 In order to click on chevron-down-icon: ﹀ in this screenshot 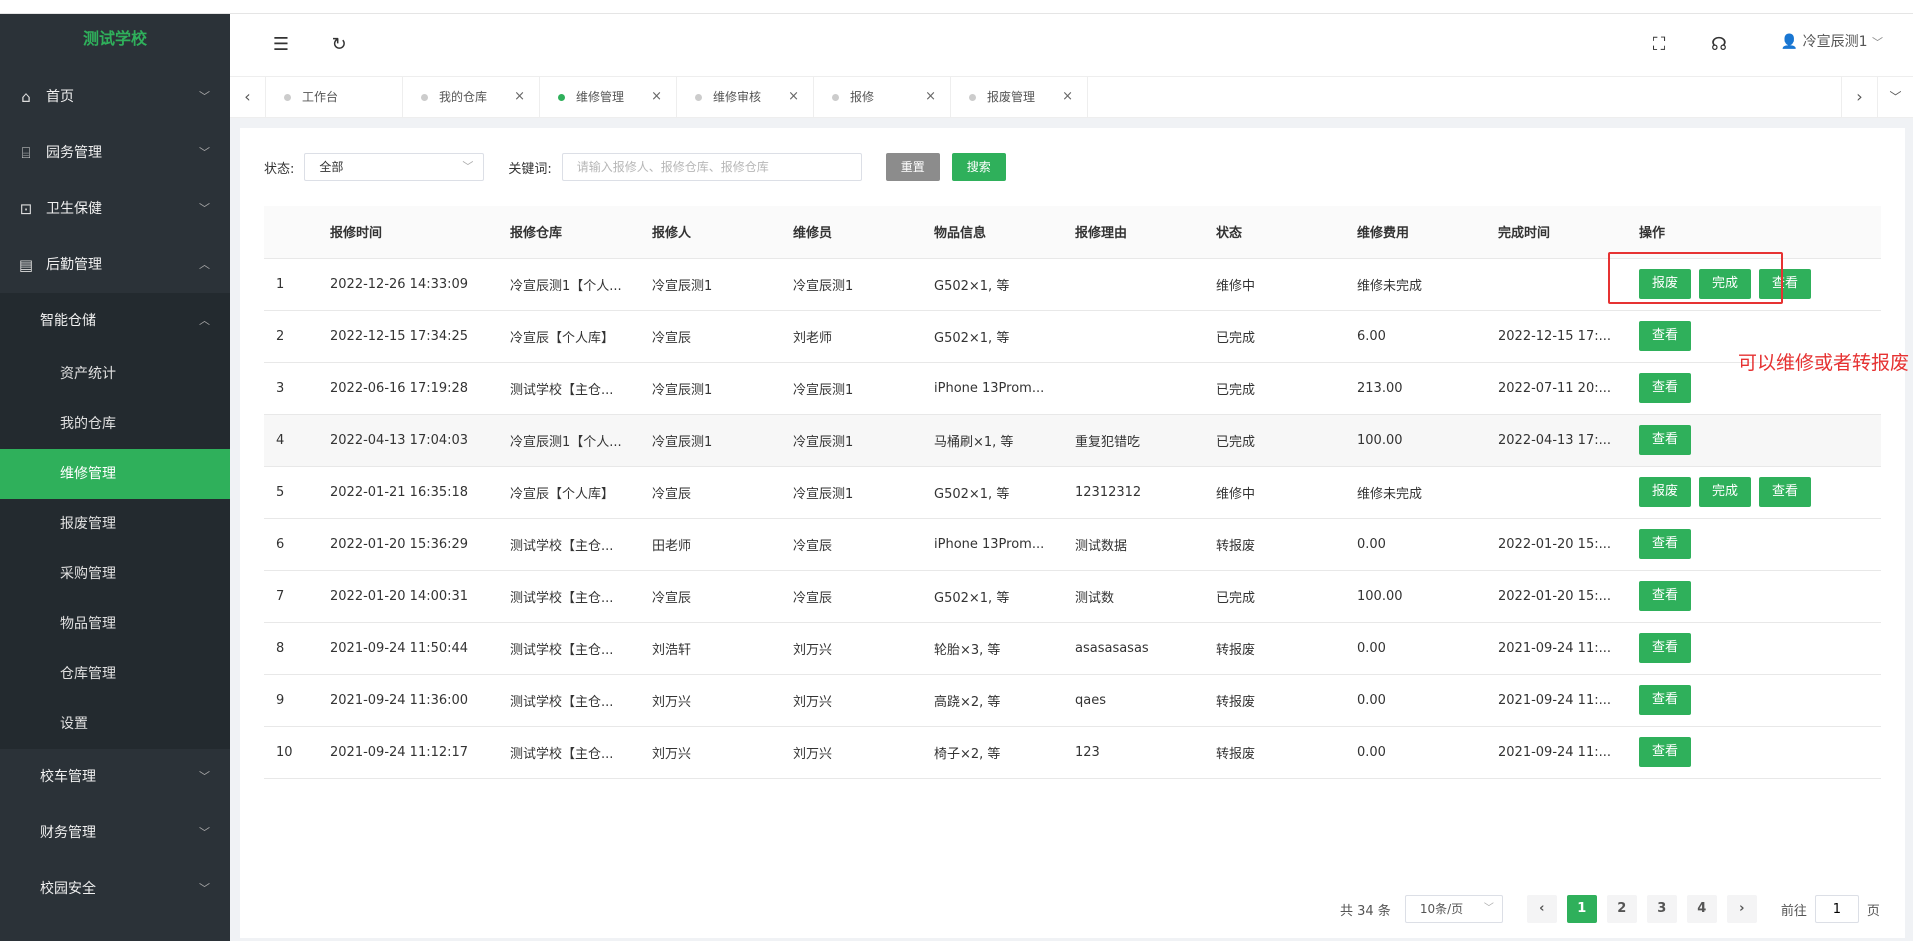, I will do `click(204, 96)`.